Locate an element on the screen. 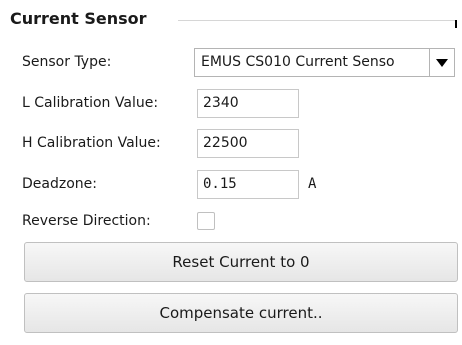 This screenshot has width=462, height=345. deadzone-unit: A is located at coordinates (312, 184).